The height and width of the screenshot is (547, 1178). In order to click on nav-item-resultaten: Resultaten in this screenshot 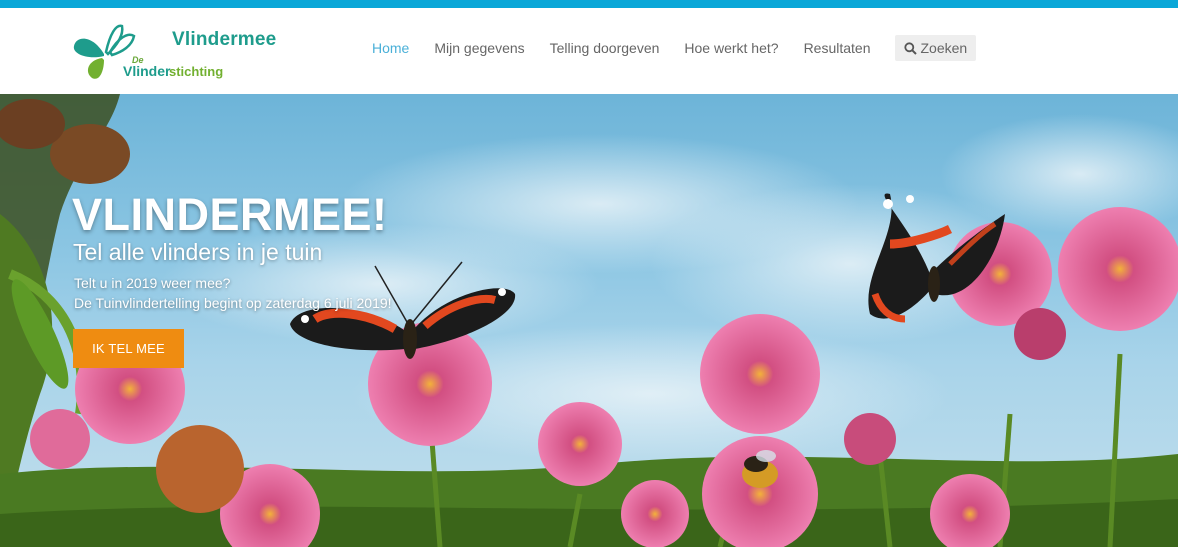, I will do `click(837, 48)`.